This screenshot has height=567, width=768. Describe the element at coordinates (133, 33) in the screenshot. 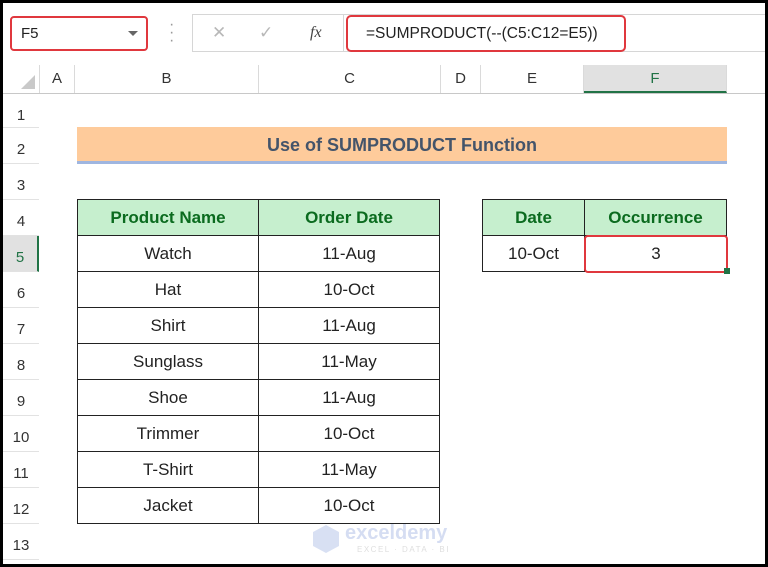

I see `chevron-down-icon` at that location.